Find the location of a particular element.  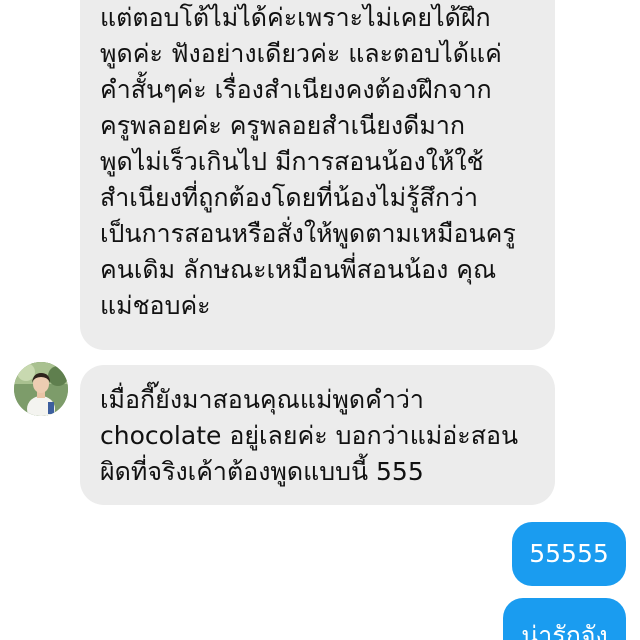

message-text-line: พูดค่ะ ฟังอย่างเดียวค่ะ และตอบได้แค่ is located at coordinates (301, 53).